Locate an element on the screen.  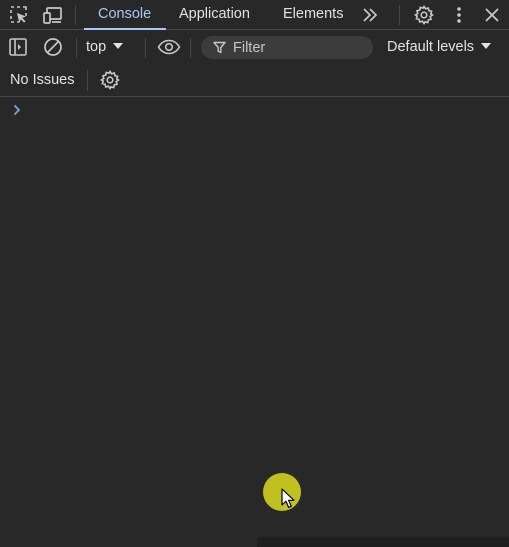
chevron-double-right-icon is located at coordinates (370, 15).